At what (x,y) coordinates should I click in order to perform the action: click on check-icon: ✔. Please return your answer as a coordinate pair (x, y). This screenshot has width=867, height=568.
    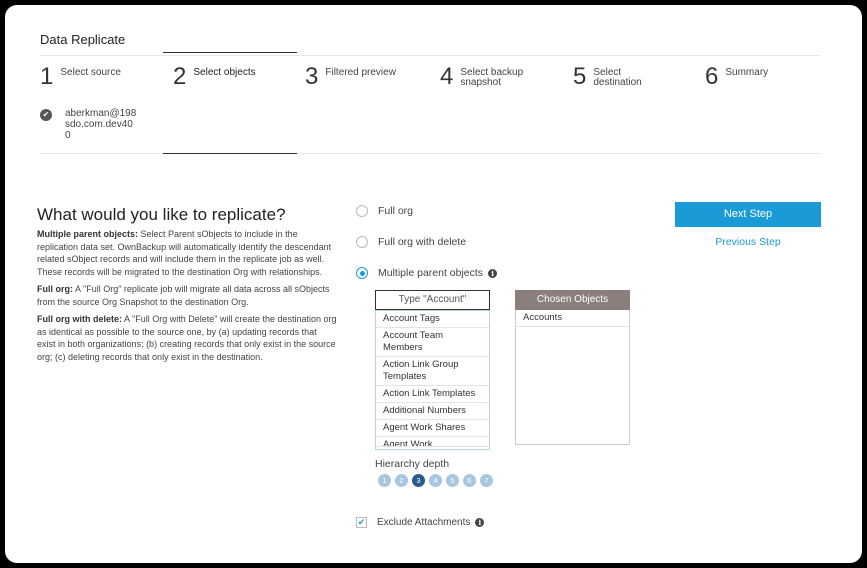
    Looking at the image, I should click on (46, 115).